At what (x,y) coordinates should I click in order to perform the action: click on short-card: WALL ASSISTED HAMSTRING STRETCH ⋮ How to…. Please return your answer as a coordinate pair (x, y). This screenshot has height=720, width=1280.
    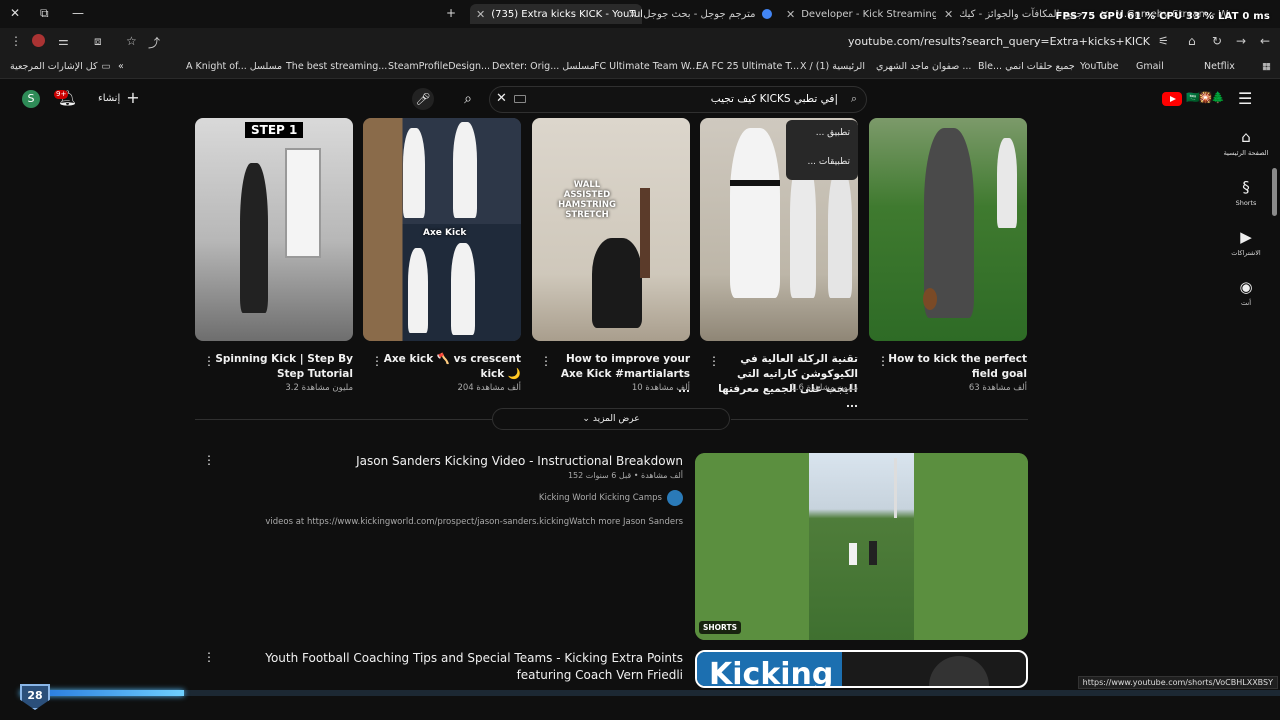
    Looking at the image, I should click on (611, 256).